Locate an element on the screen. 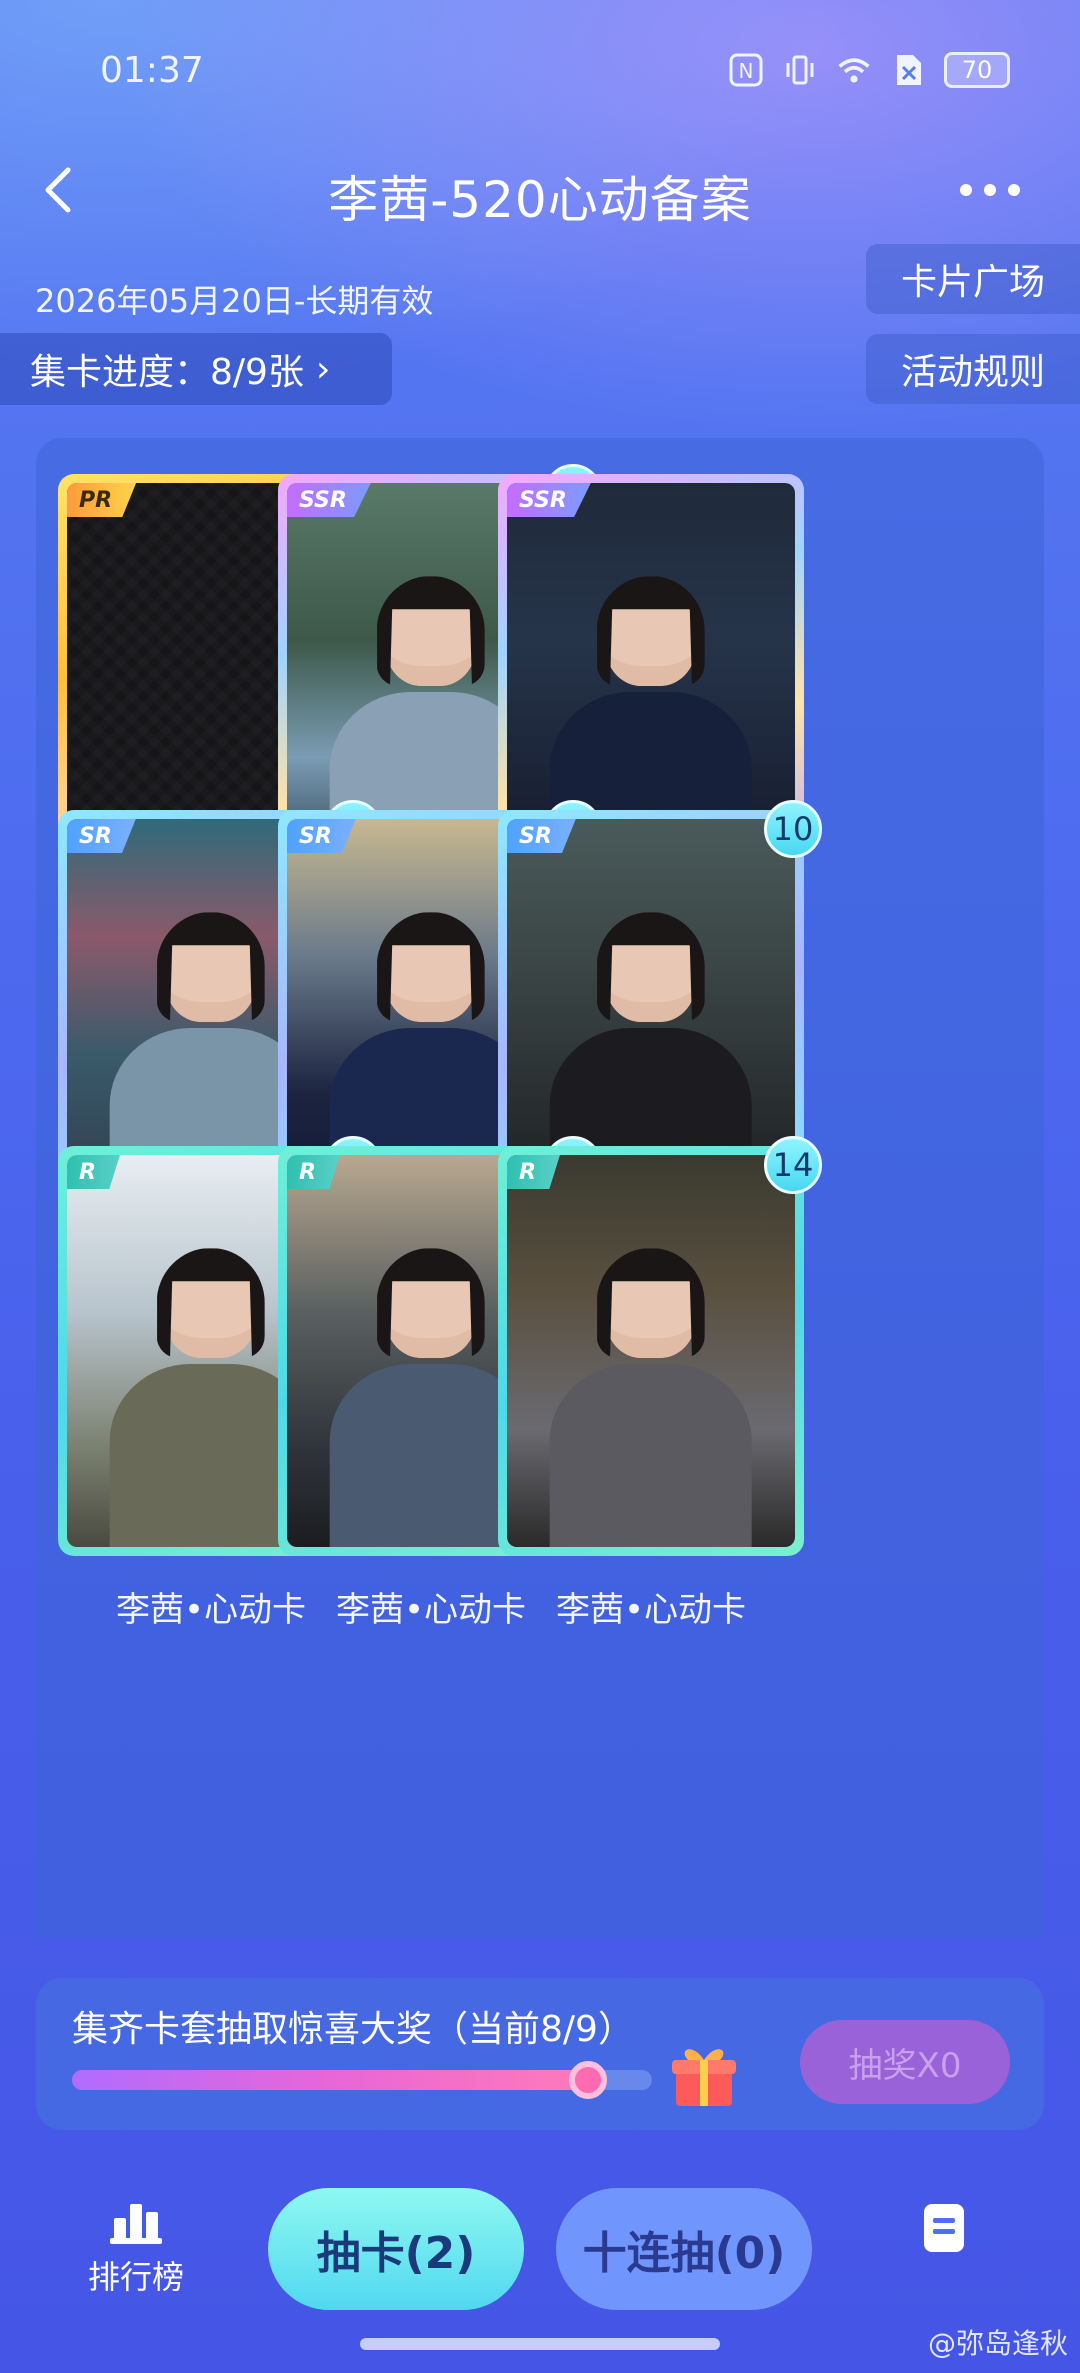  status-time: 01:37 is located at coordinates (152, 70).